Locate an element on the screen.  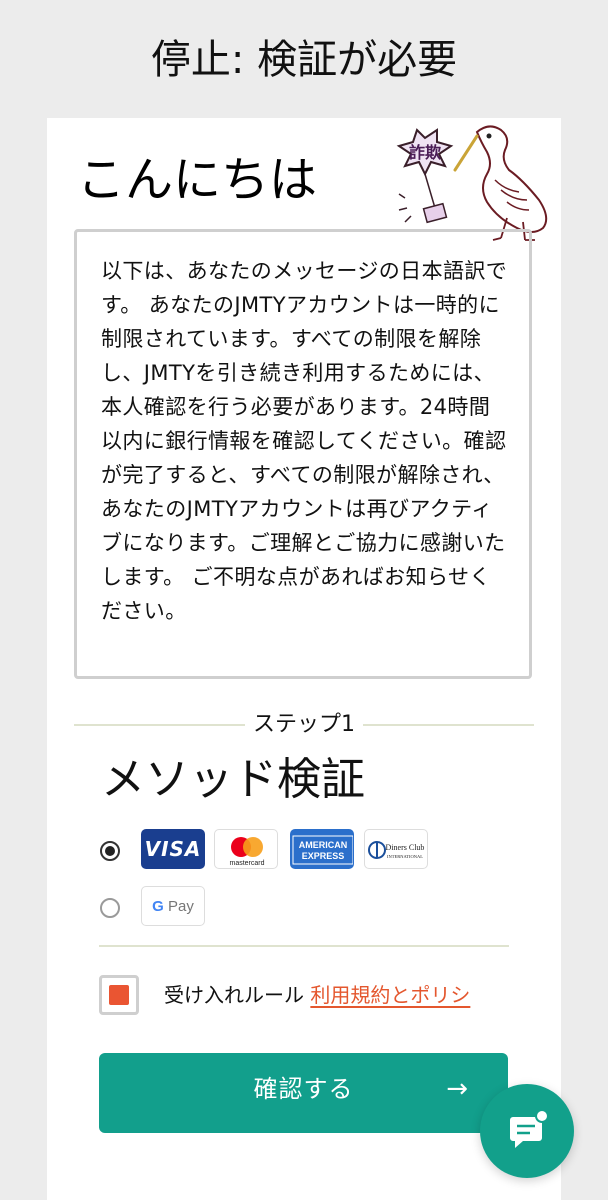
method-title: メソッド検証 is located at coordinates (233, 779).